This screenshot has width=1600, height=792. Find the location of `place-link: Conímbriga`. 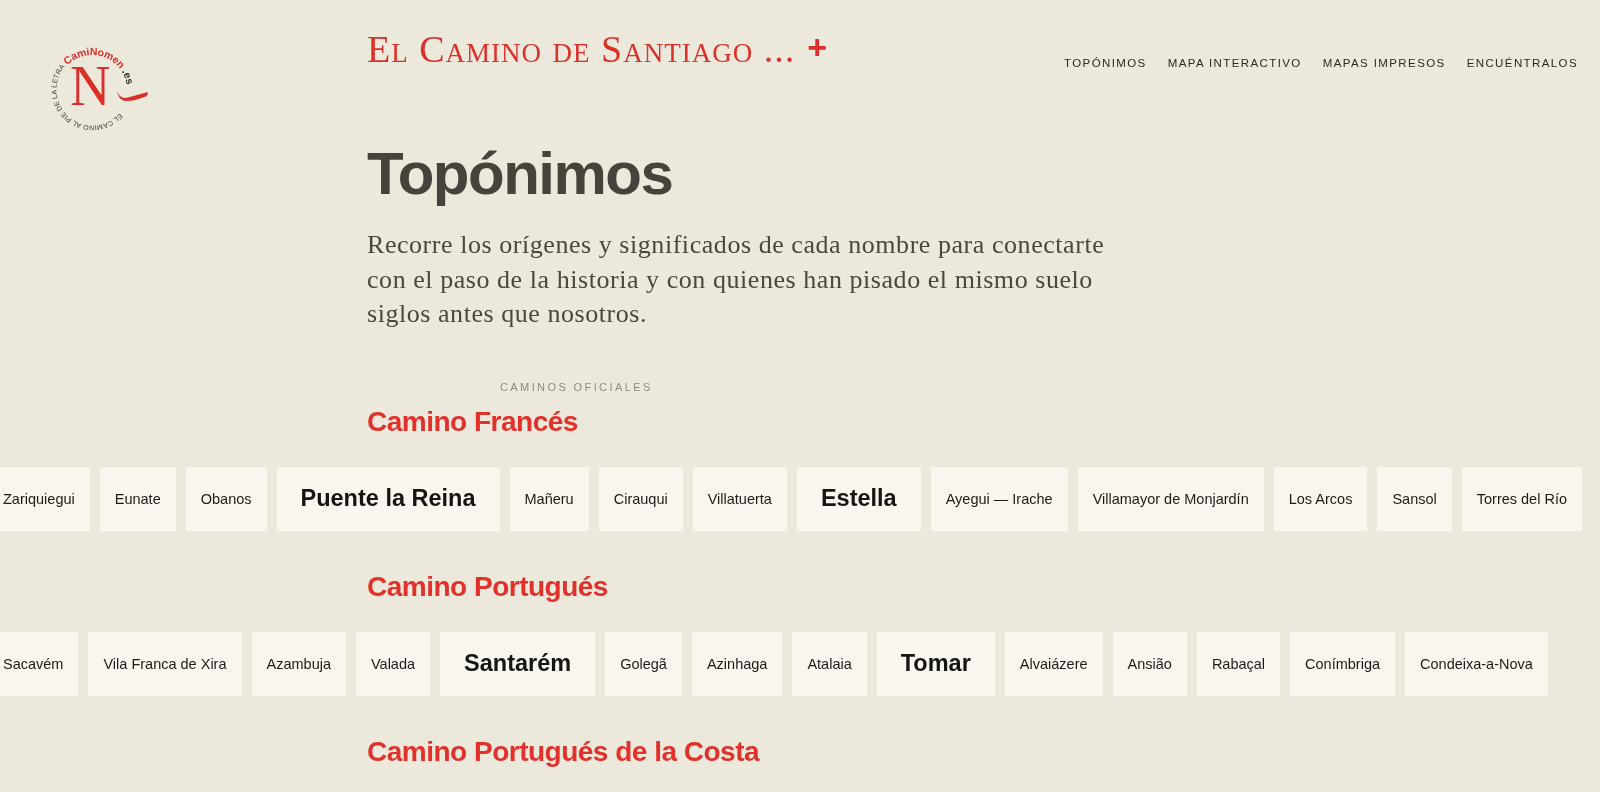

place-link: Conímbriga is located at coordinates (1343, 663).